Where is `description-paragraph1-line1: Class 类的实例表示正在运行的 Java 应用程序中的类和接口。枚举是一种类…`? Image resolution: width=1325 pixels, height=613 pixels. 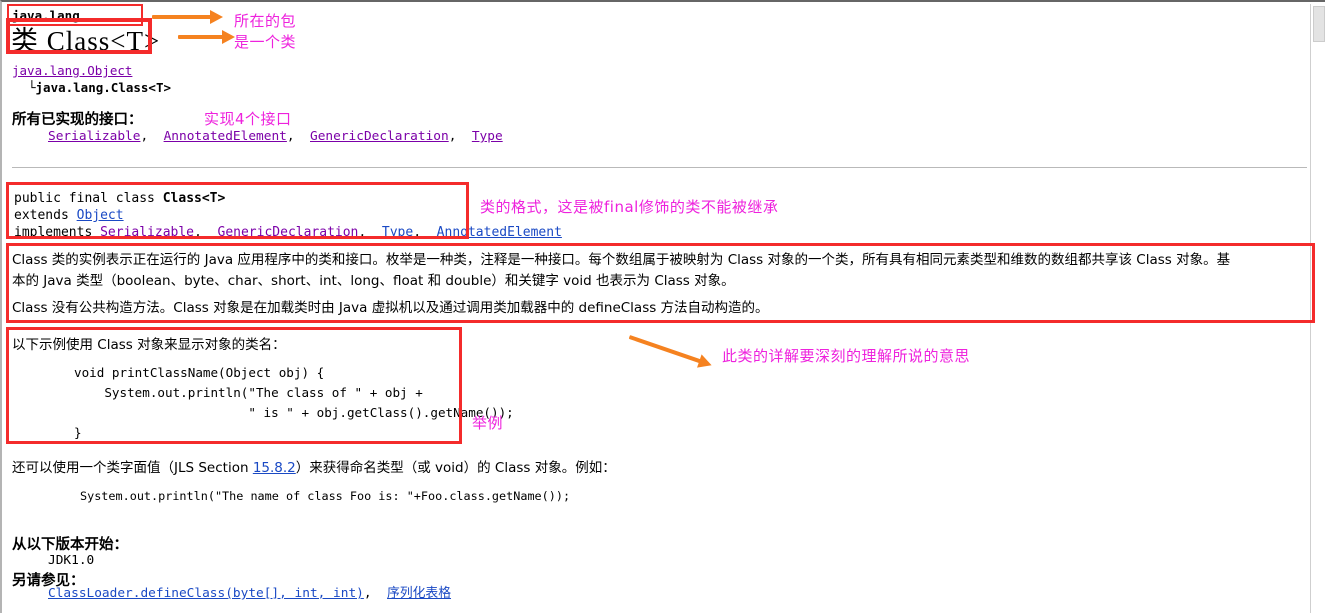 description-paragraph1-line1: Class 类的实例表示正在运行的 Java 应用程序中的类和接口。枚举是一种类… is located at coordinates (621, 260).